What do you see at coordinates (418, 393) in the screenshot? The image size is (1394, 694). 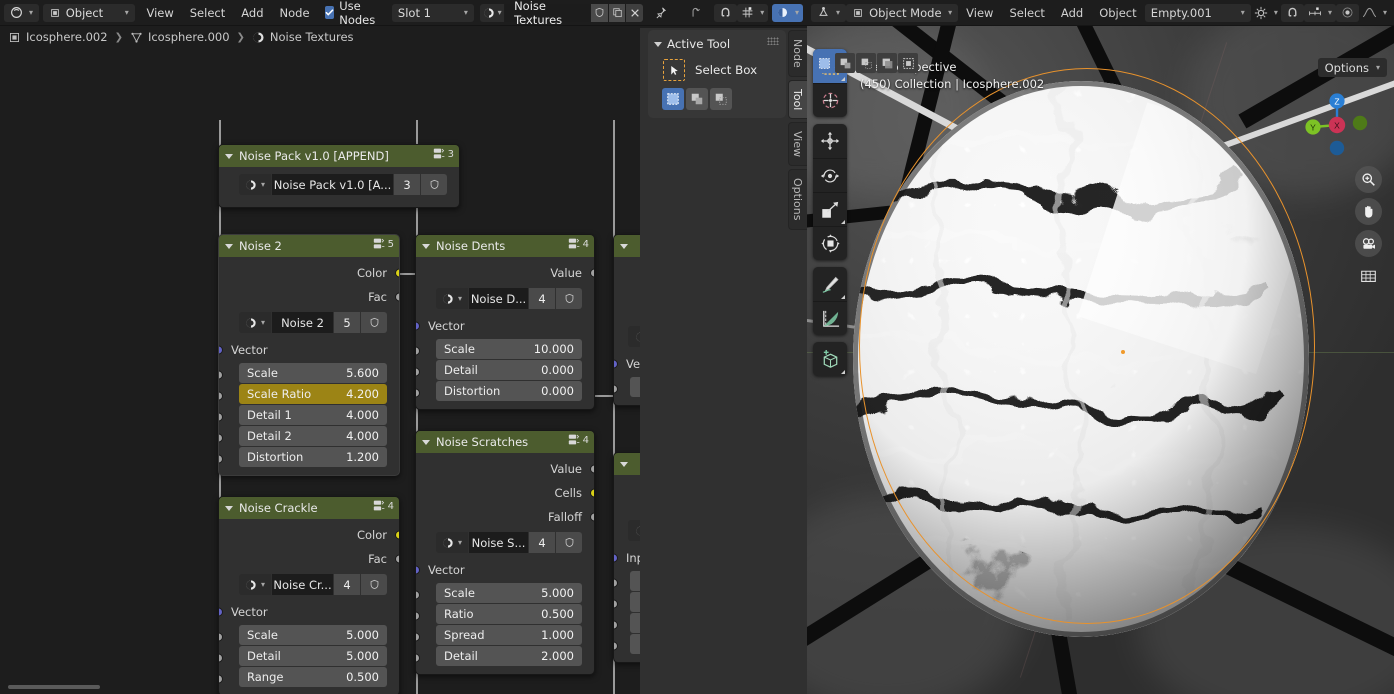 I see `input-socket-distortion` at bounding box center [418, 393].